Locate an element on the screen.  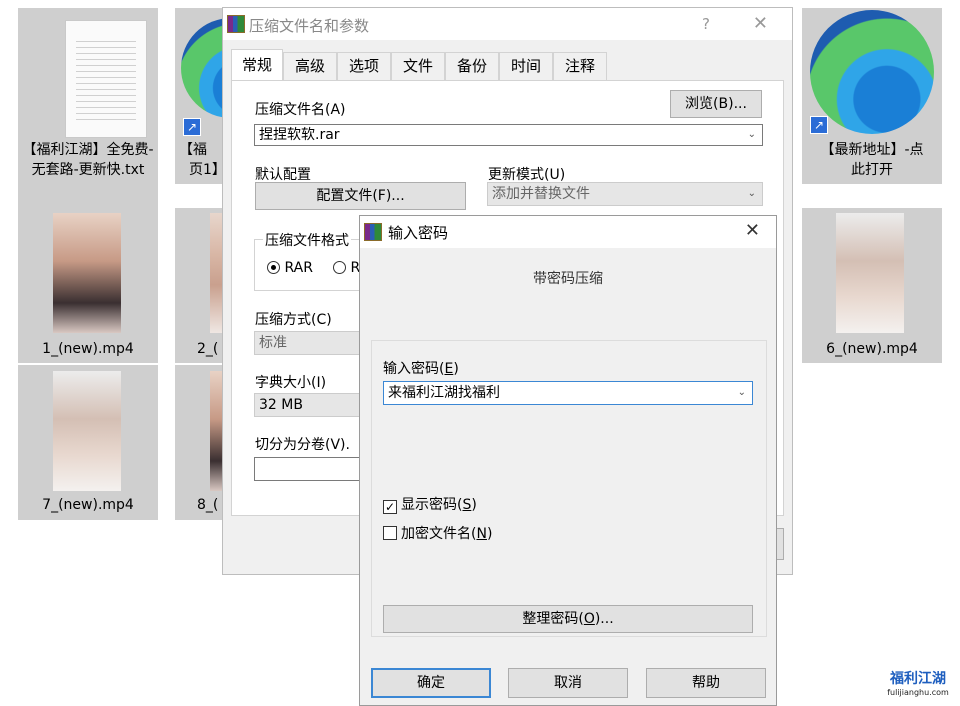
archive-name-value: 捏捏软软.rar is located at coordinates (299, 135).